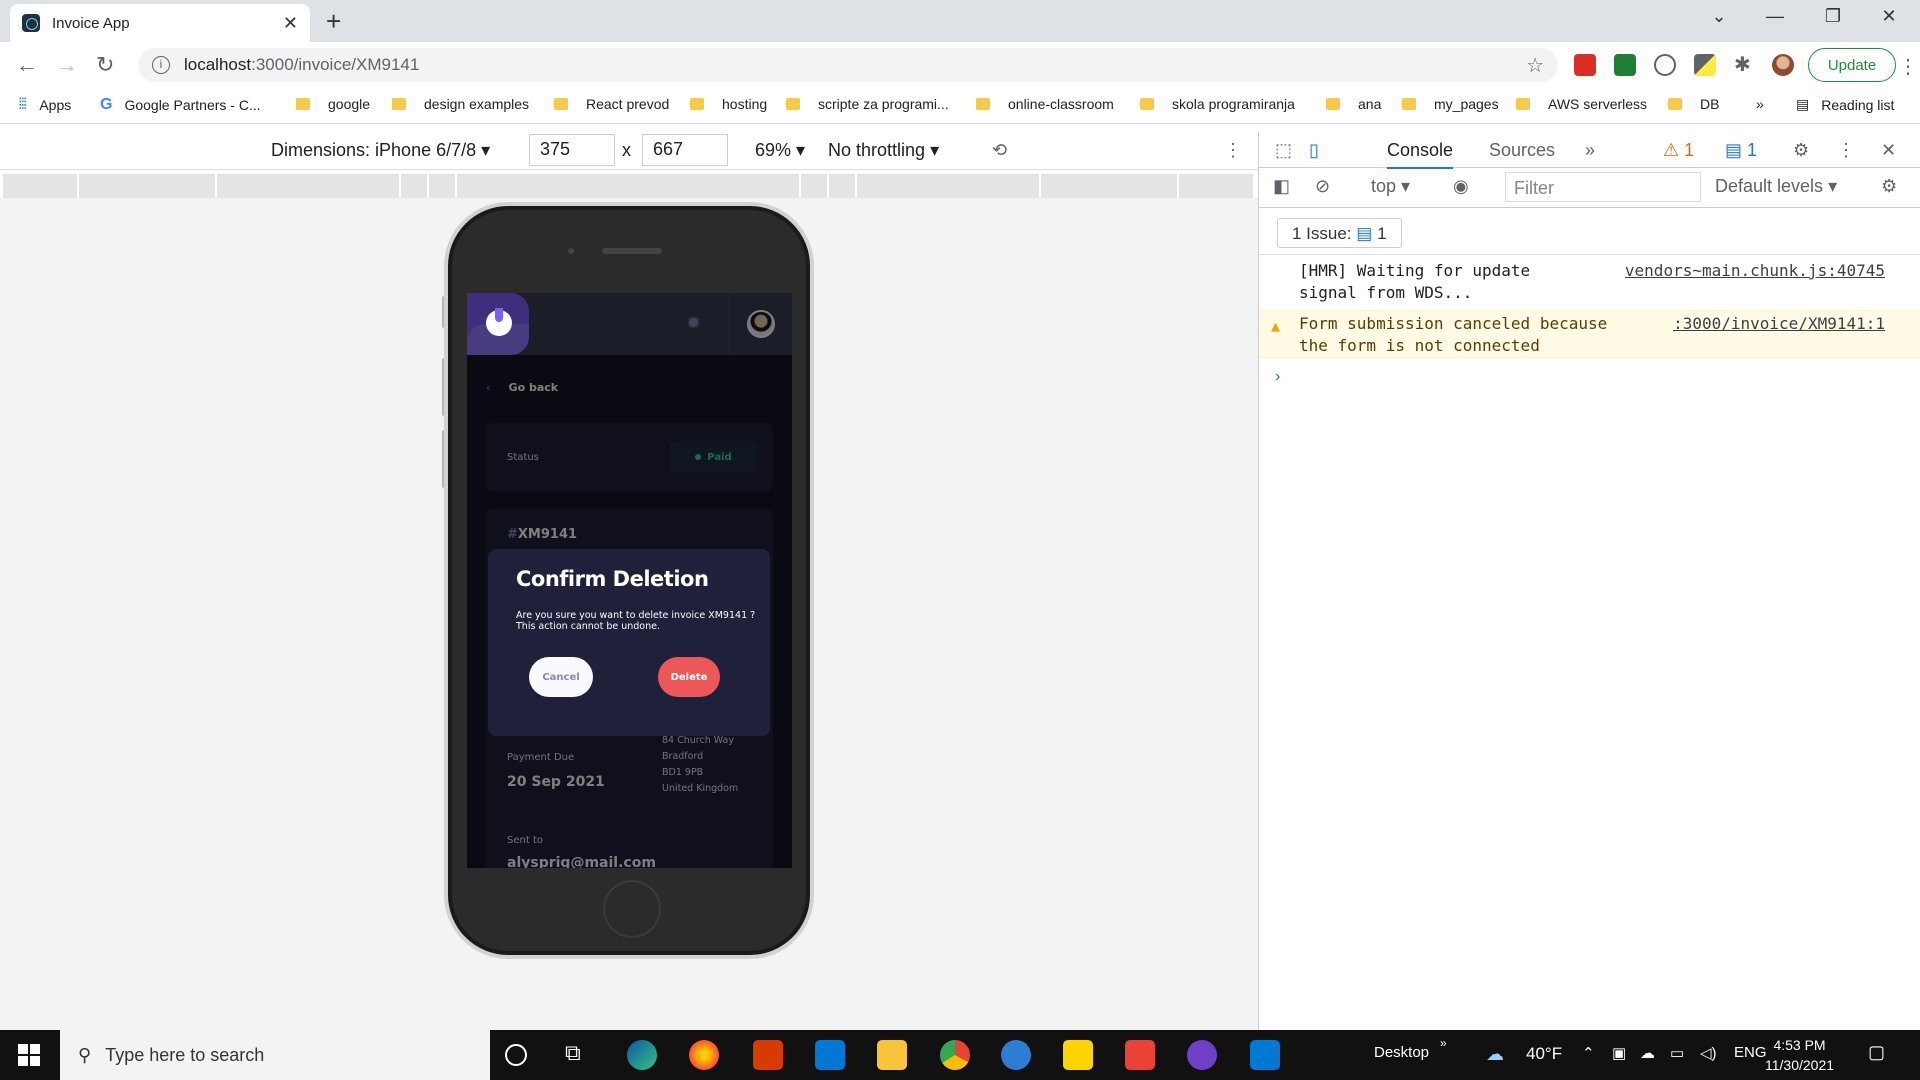 The image size is (1920, 1080). What do you see at coordinates (611, 104) in the screenshot?
I see `bookmark-react-prevod: React prevod` at bounding box center [611, 104].